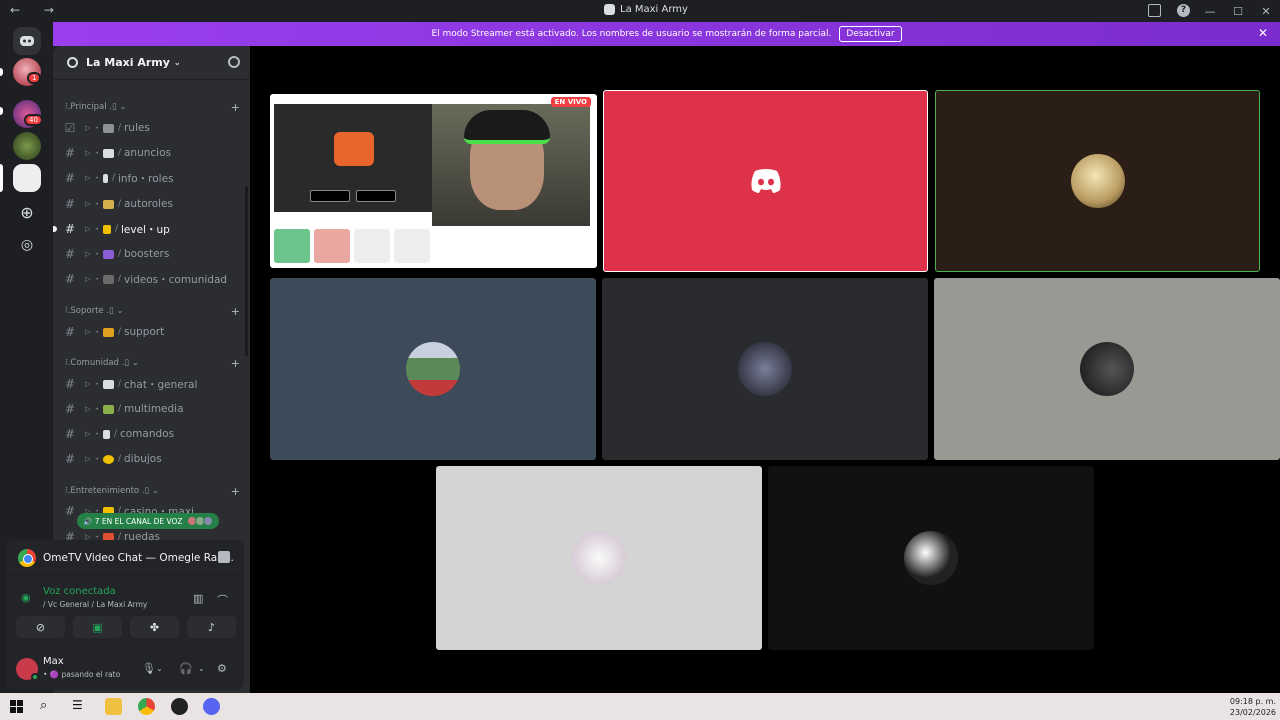  What do you see at coordinates (1266, 11) in the screenshot?
I see `close-window-button: ✕` at bounding box center [1266, 11].